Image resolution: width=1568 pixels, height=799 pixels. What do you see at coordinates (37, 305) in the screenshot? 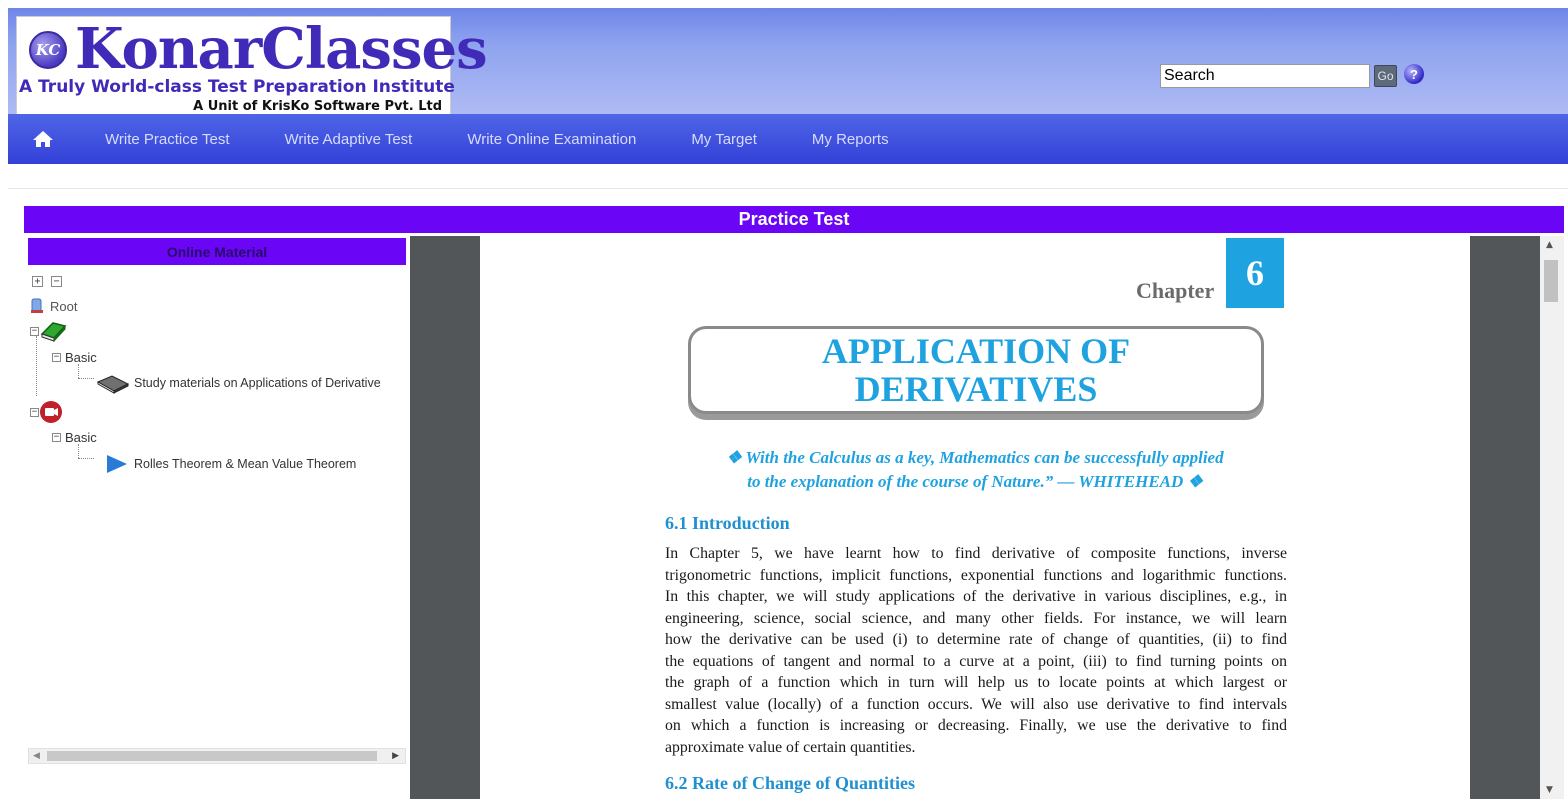
I see `root-icon` at bounding box center [37, 305].